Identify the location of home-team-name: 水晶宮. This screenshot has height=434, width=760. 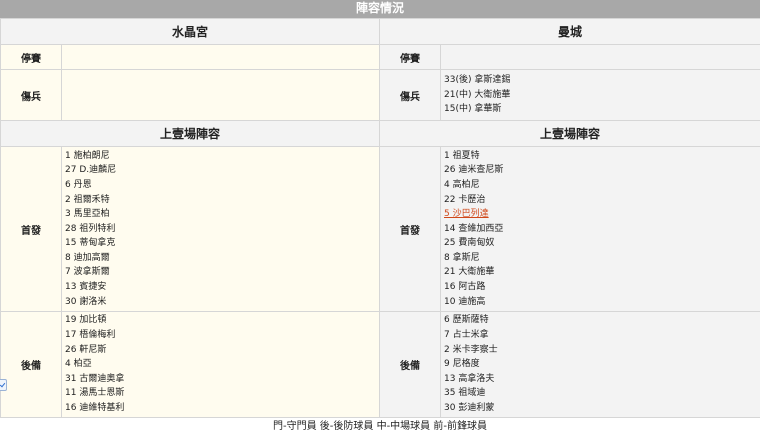
(190, 31).